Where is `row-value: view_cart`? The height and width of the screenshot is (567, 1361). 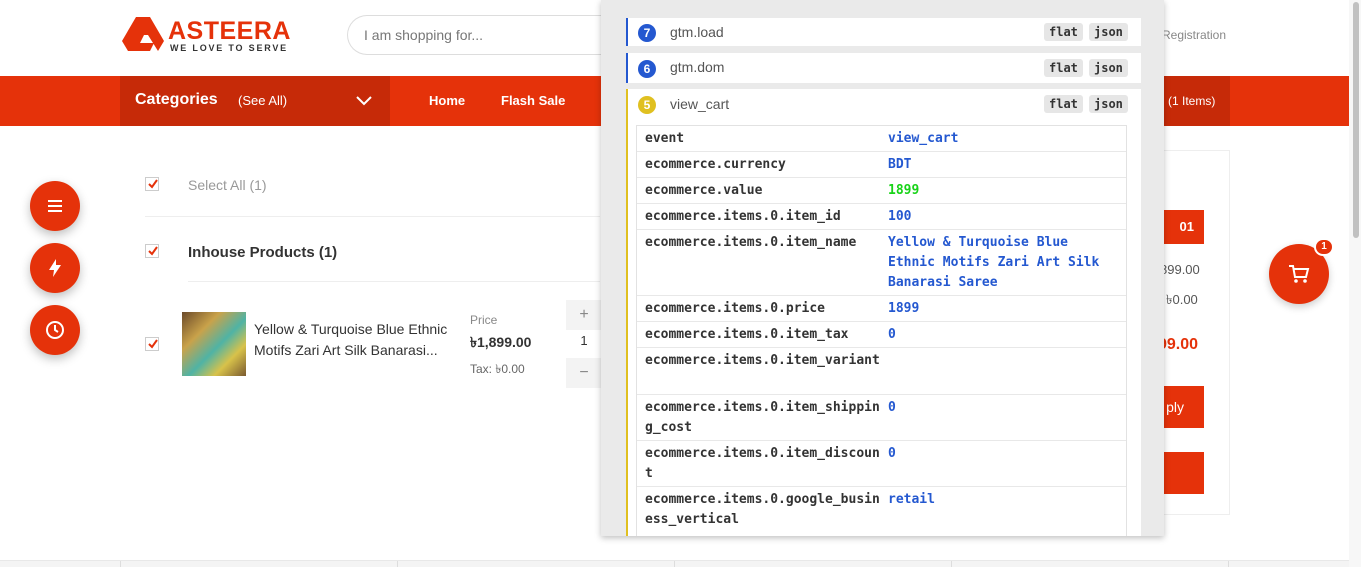
row-value: view_cart is located at coordinates (1004, 139).